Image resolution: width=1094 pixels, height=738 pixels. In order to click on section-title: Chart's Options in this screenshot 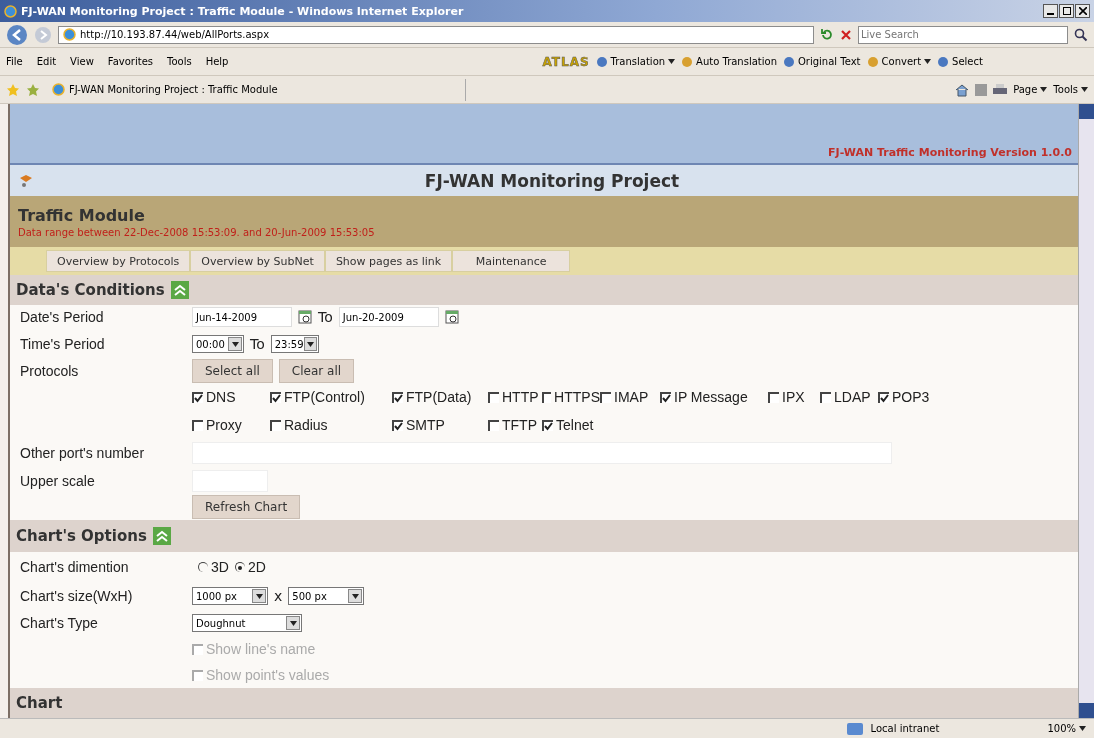, I will do `click(81, 536)`.